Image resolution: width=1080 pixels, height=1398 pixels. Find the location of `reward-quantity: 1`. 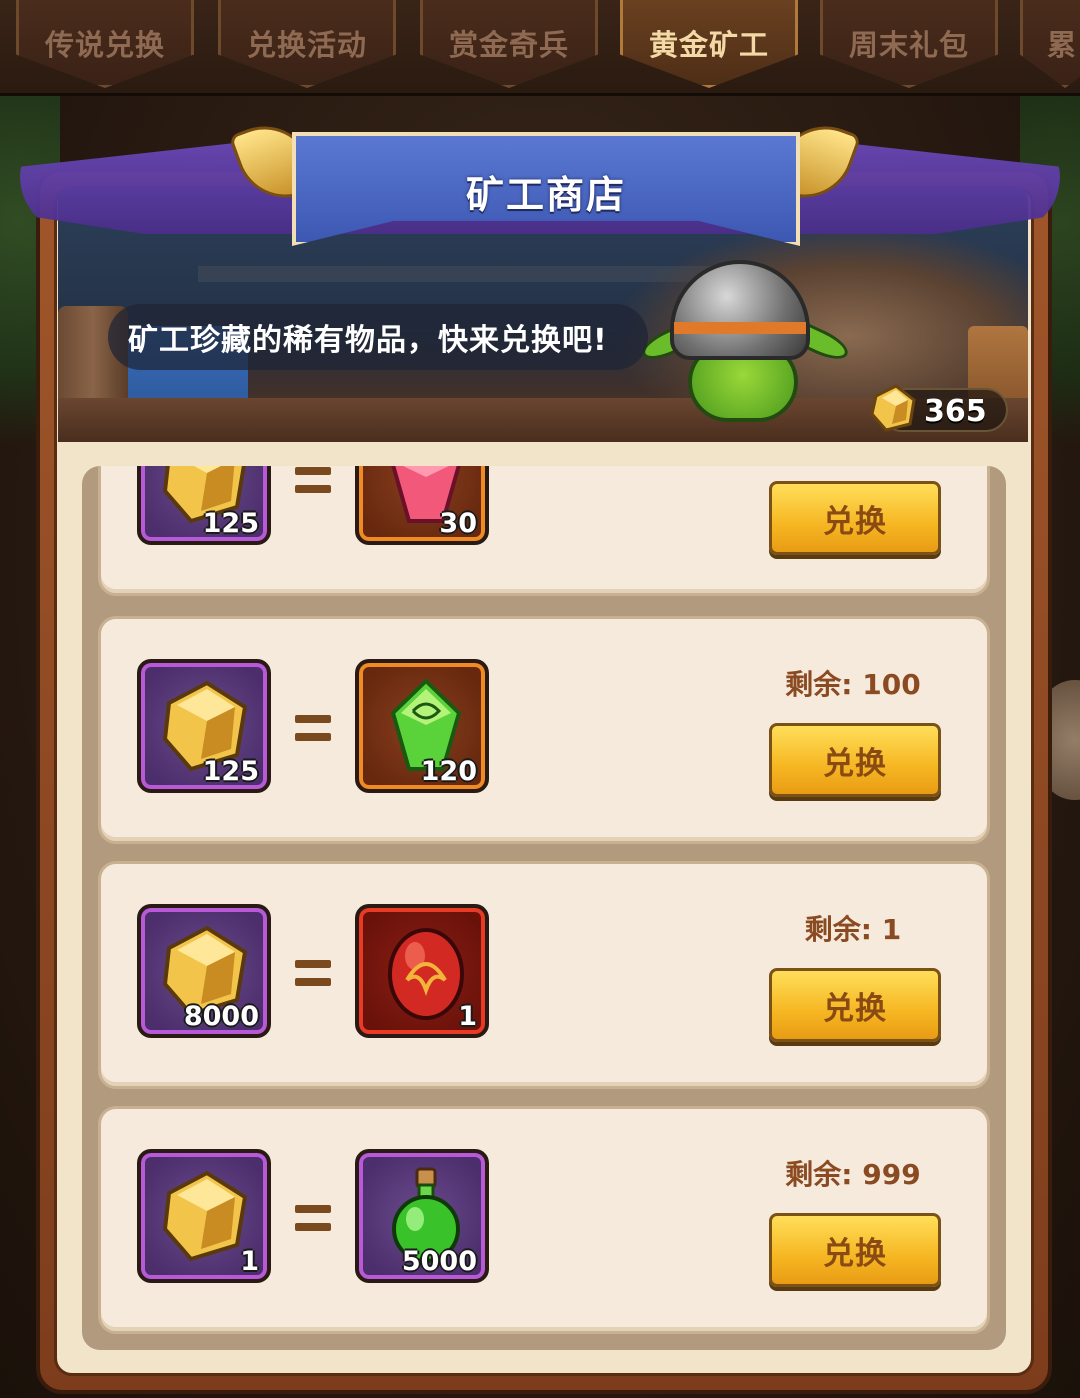

reward-quantity: 1 is located at coordinates (467, 1016).